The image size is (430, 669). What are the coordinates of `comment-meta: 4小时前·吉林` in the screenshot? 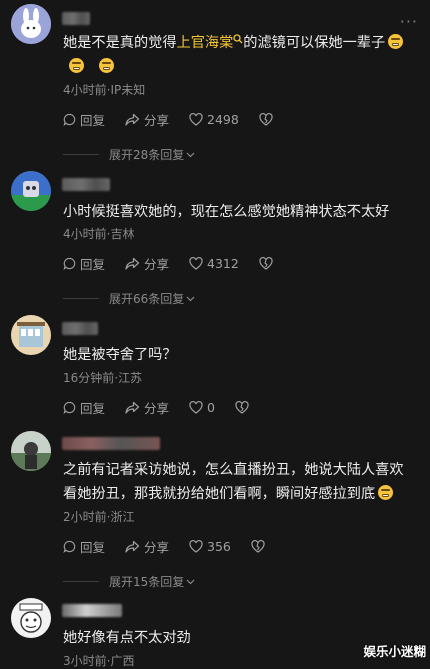 It's located at (99, 234).